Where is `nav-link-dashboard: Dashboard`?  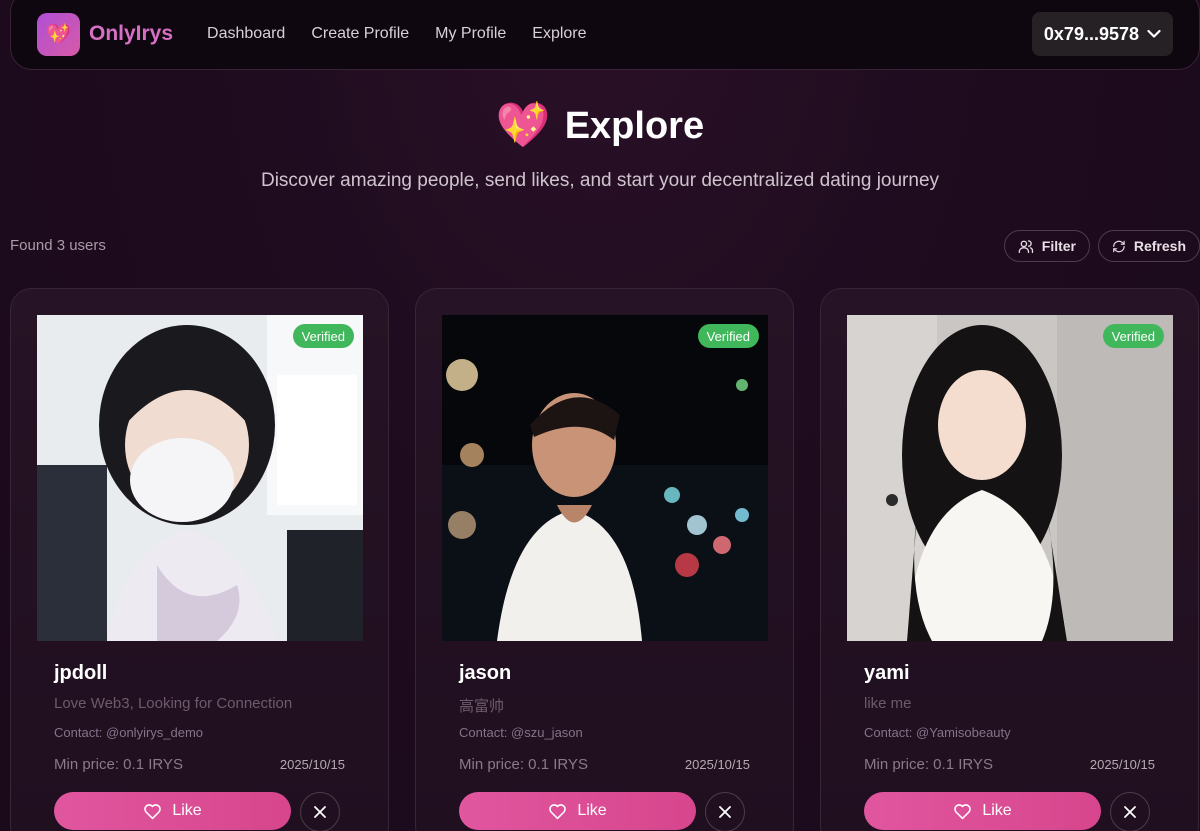 nav-link-dashboard: Dashboard is located at coordinates (246, 34).